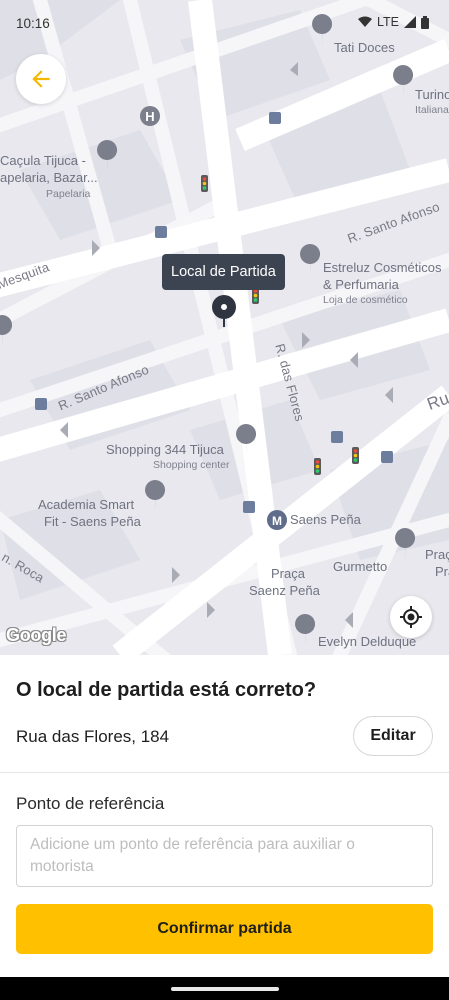 The width and height of the screenshot is (449, 1000). Describe the element at coordinates (393, 736) in the screenshot. I see `edit-button: Editar` at that location.